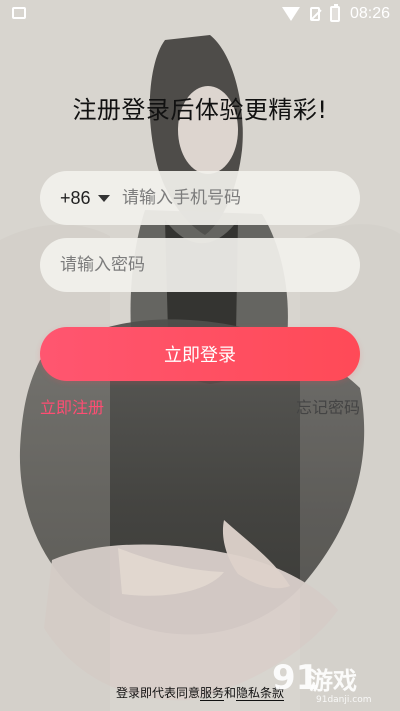 This screenshot has width=400, height=711. Describe the element at coordinates (232, 198) in the screenshot. I see `phone-input` at that location.